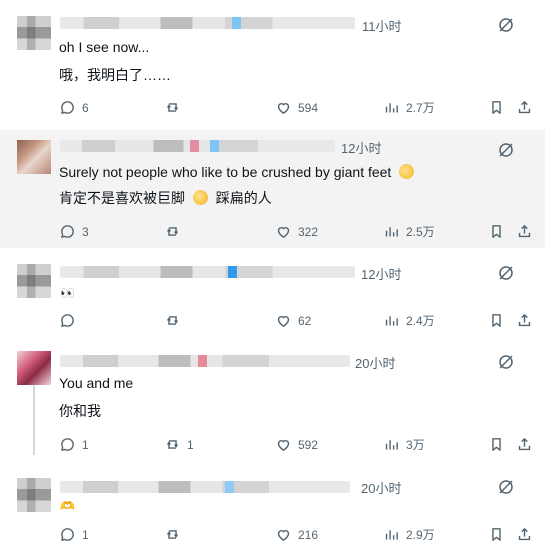 This screenshot has width=545, height=557. I want to click on post-text-cn: 肯定不是喜欢被巨脚 踩扁的人, so click(165, 198).